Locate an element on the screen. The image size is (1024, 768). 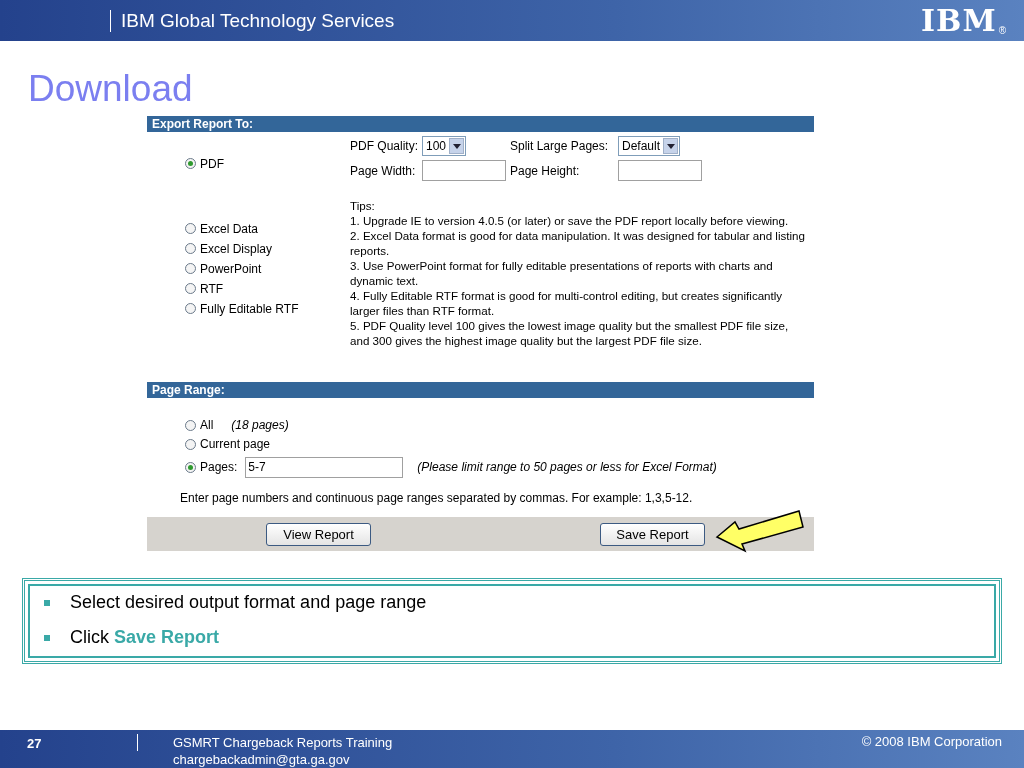
format-label: Excel Data is located at coordinates (229, 228).